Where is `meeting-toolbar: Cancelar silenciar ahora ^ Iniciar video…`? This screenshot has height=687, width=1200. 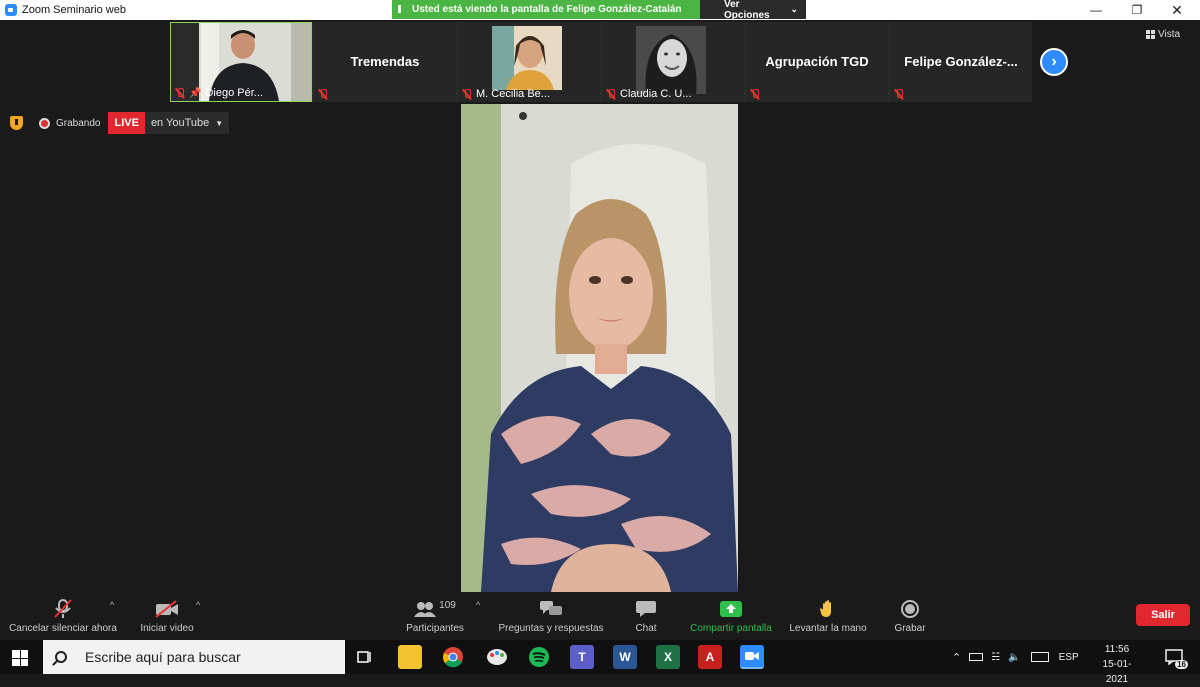 meeting-toolbar: Cancelar silenciar ahora ^ Iniciar video… is located at coordinates (600, 616).